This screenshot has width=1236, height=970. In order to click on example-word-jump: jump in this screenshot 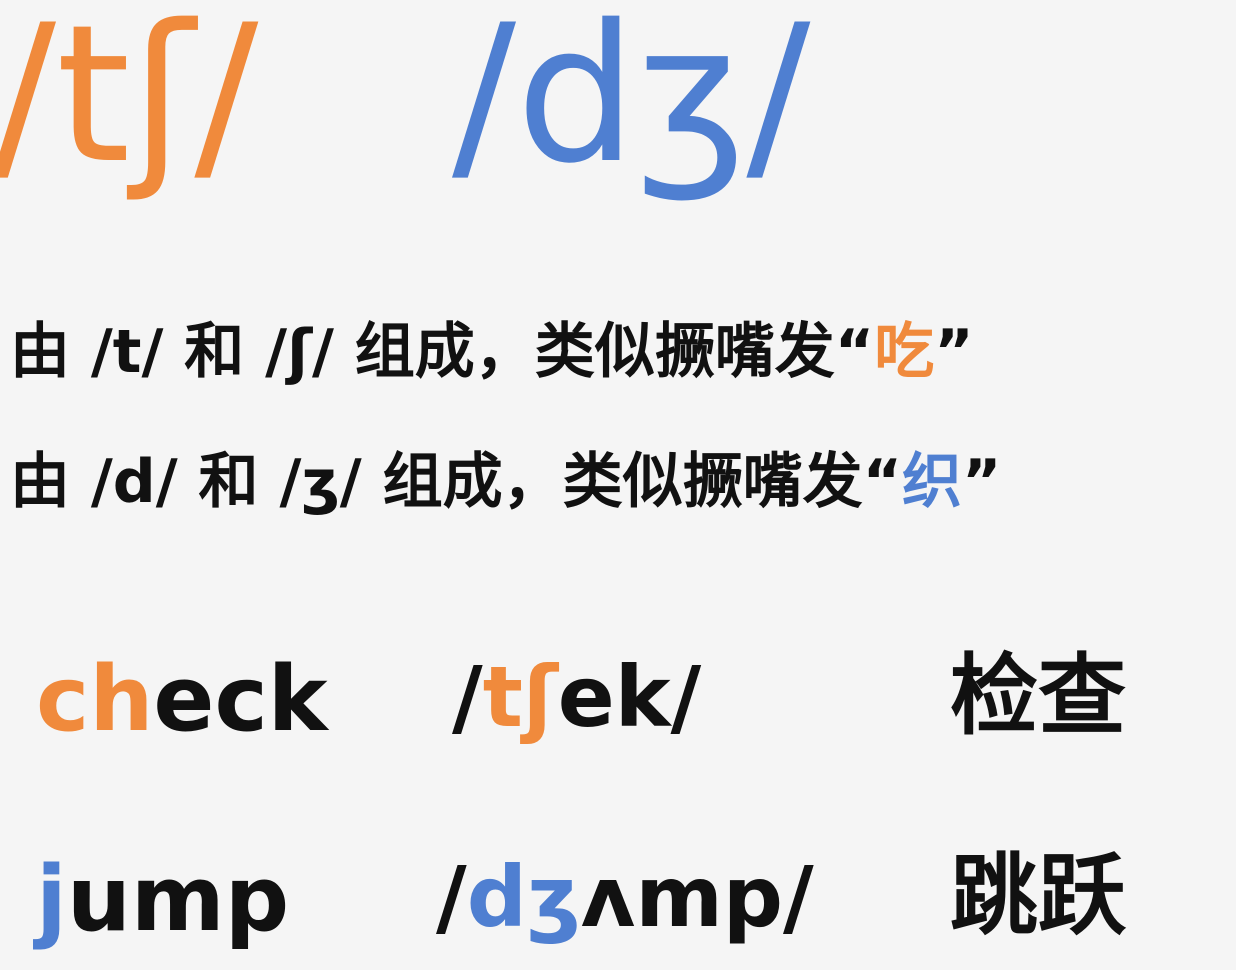, I will do `click(162, 900)`.